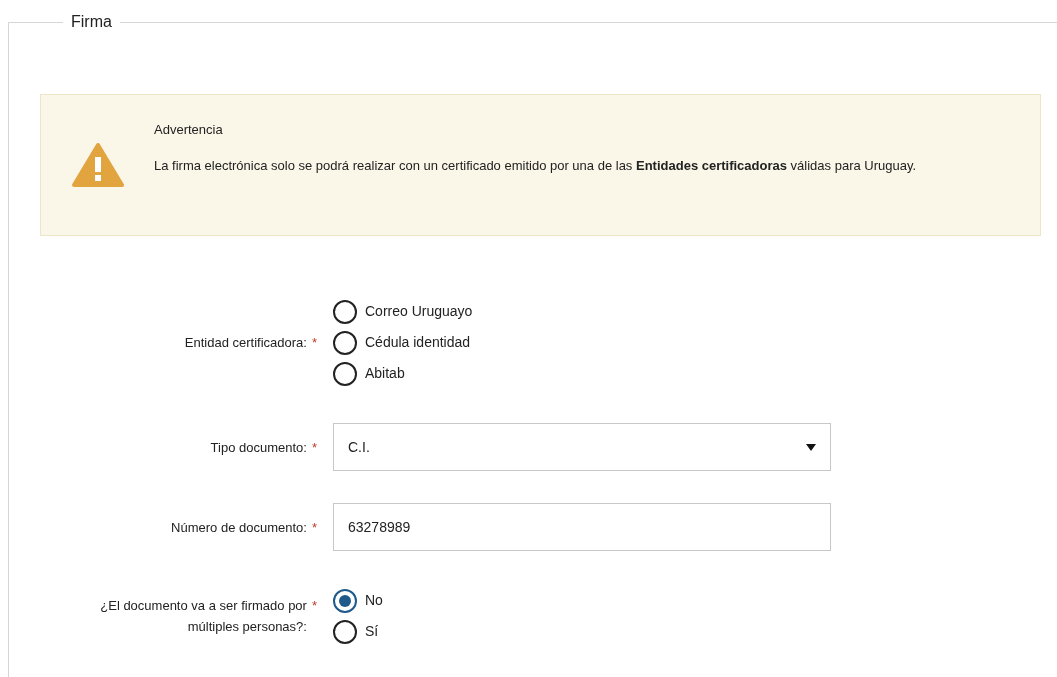 This screenshot has height=677, width=1057. What do you see at coordinates (403, 311) in the screenshot?
I see `radio-option: Correo Uruguayo` at bounding box center [403, 311].